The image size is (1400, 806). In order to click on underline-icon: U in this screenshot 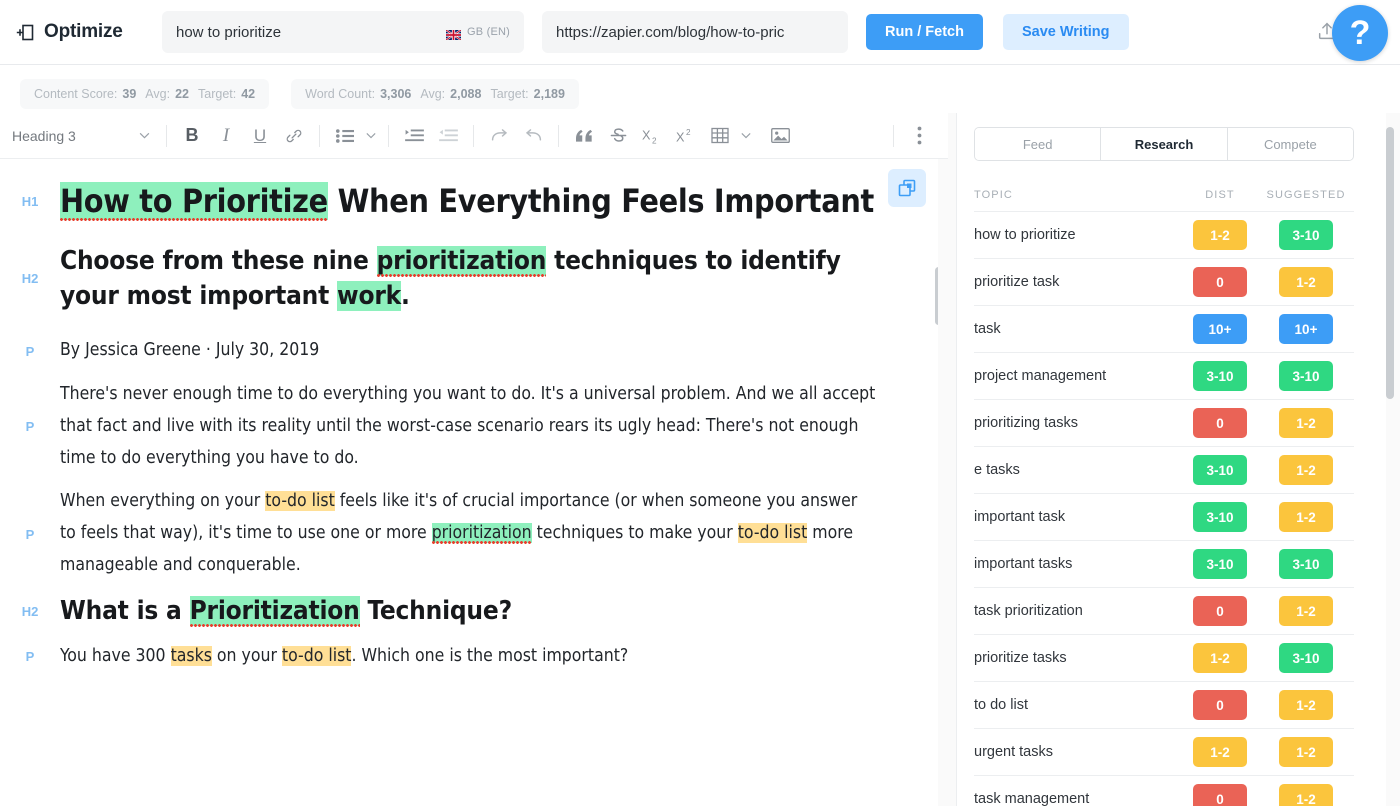, I will do `click(260, 136)`.